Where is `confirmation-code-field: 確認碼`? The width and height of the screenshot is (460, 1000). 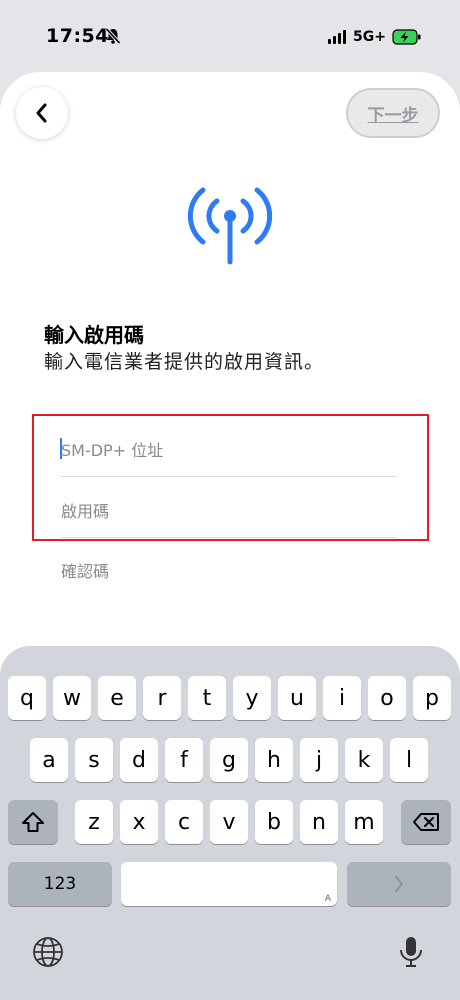 confirmation-code-field: 確認碼 is located at coordinates (85, 570).